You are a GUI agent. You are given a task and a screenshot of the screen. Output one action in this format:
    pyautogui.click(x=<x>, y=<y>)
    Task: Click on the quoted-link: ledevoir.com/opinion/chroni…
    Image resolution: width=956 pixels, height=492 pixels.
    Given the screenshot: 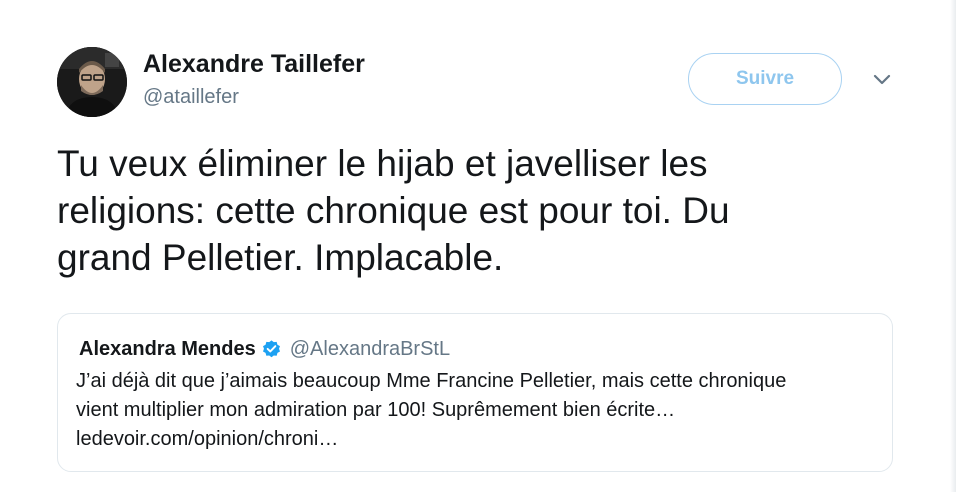 What is the action you would take?
    pyautogui.click(x=476, y=439)
    